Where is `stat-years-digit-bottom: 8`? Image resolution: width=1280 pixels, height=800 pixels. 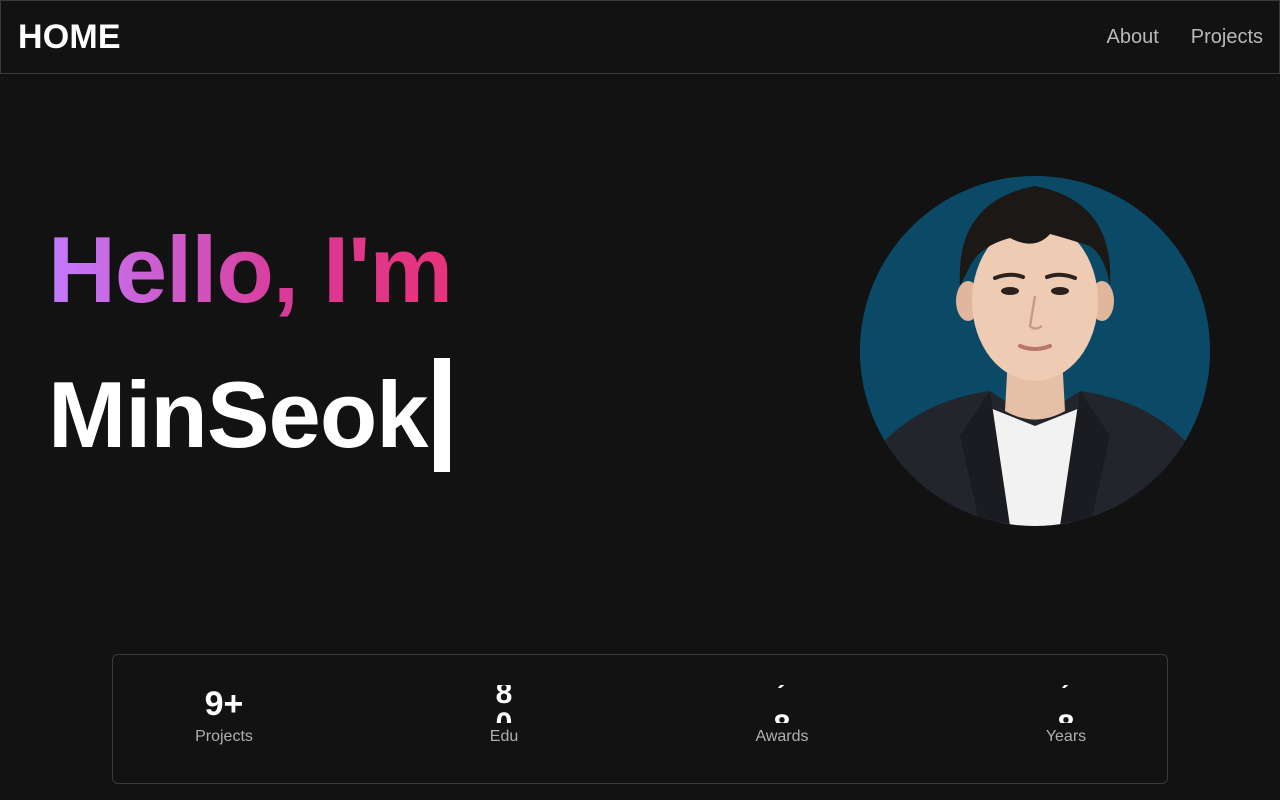
stat-years-digit-bottom: 8 is located at coordinates (1066, 717).